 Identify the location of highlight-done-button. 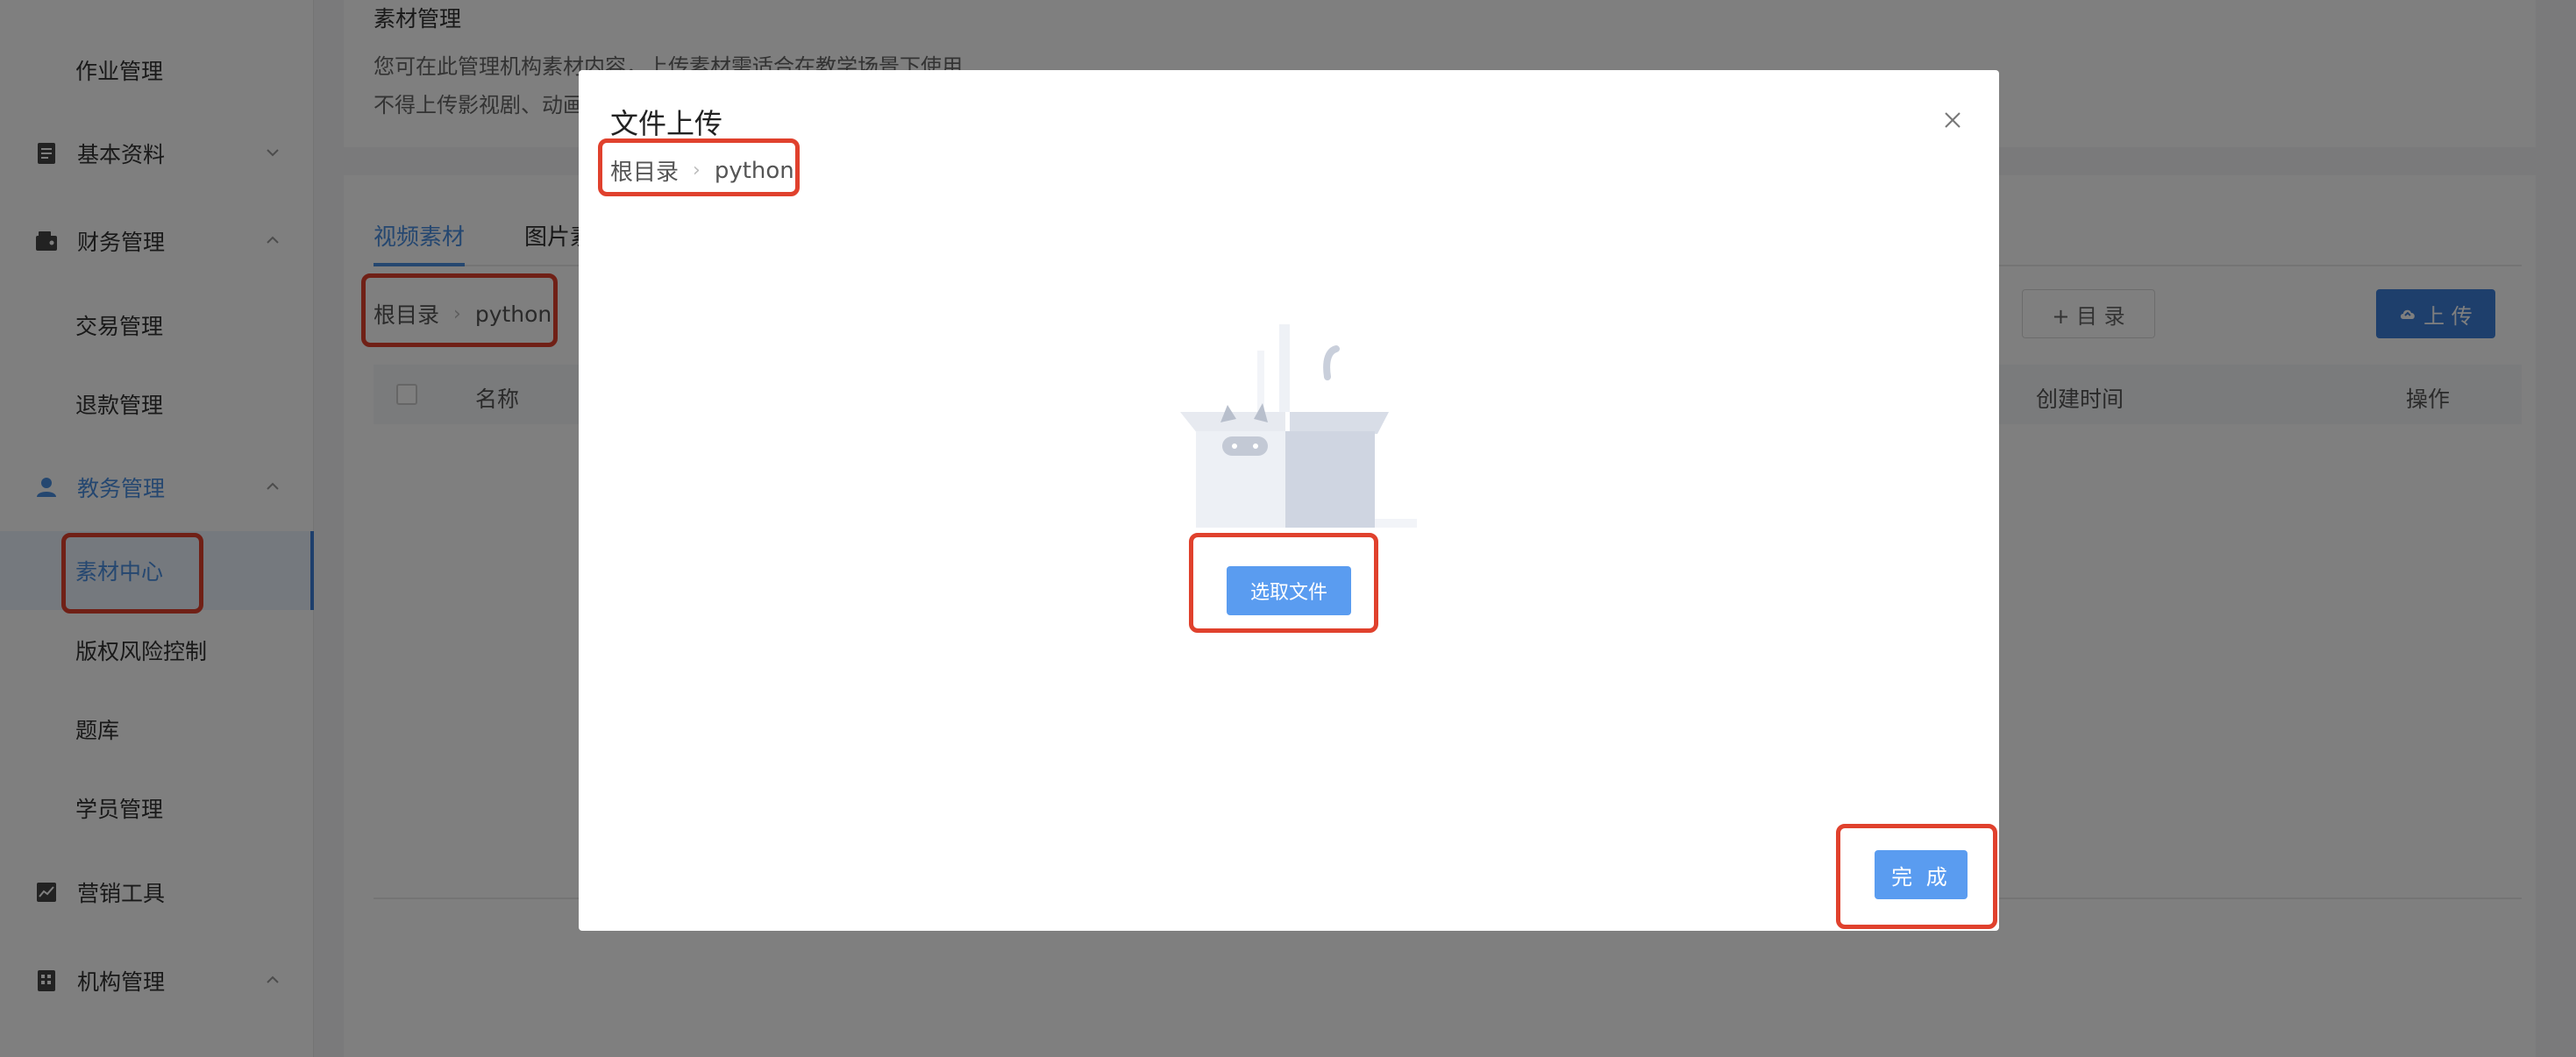
(1916, 876).